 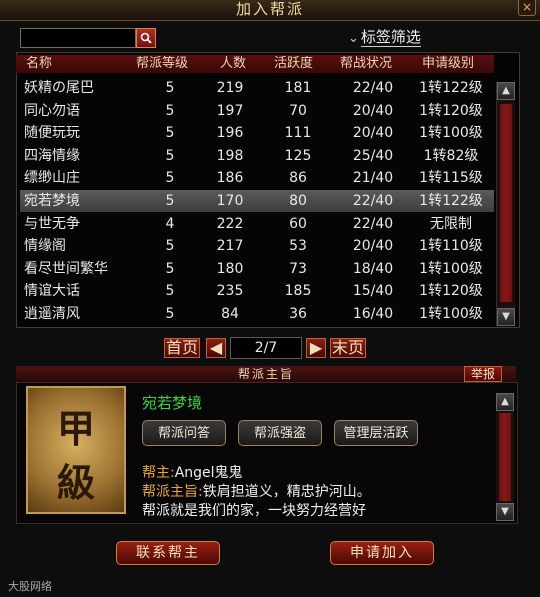 I want to click on cell-name: 妖精の尾巴, so click(x=59, y=88).